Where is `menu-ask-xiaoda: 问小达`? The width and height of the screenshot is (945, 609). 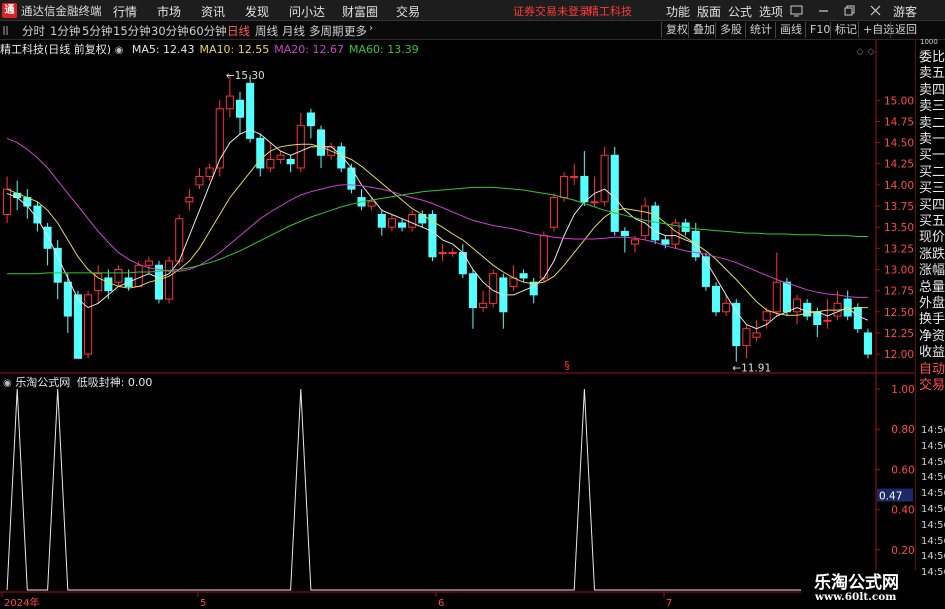
menu-ask-xiaoda: 问小达 is located at coordinates (307, 11).